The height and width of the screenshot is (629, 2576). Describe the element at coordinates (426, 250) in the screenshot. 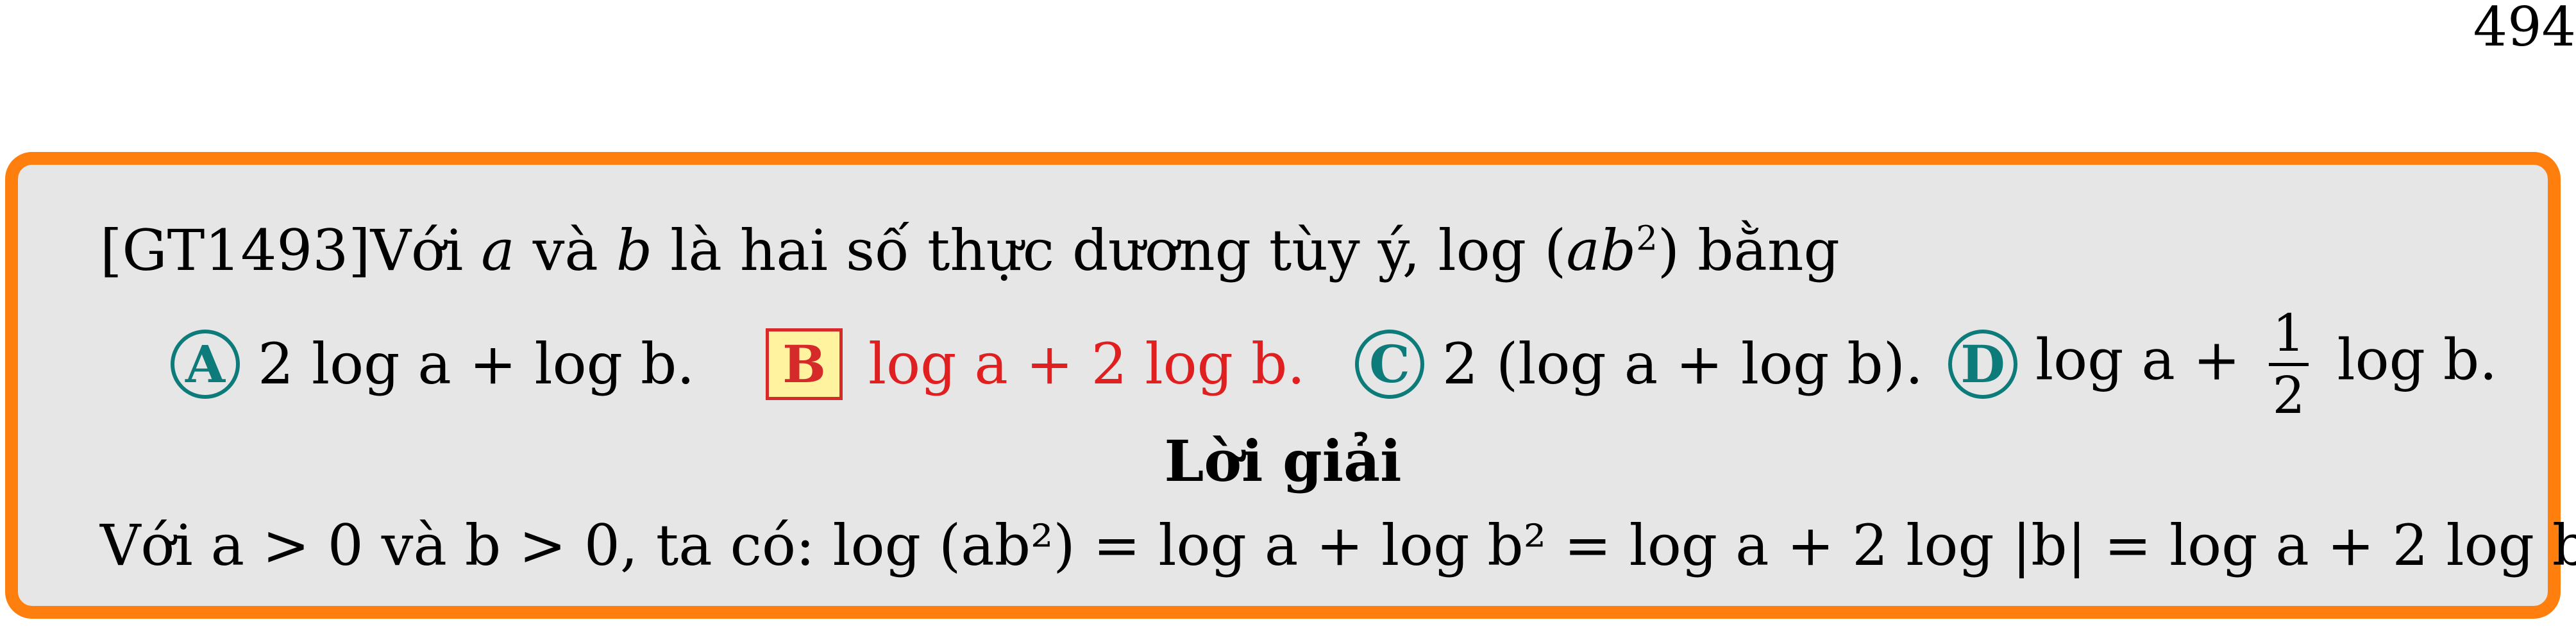

I see `question-text-part: Với` at that location.